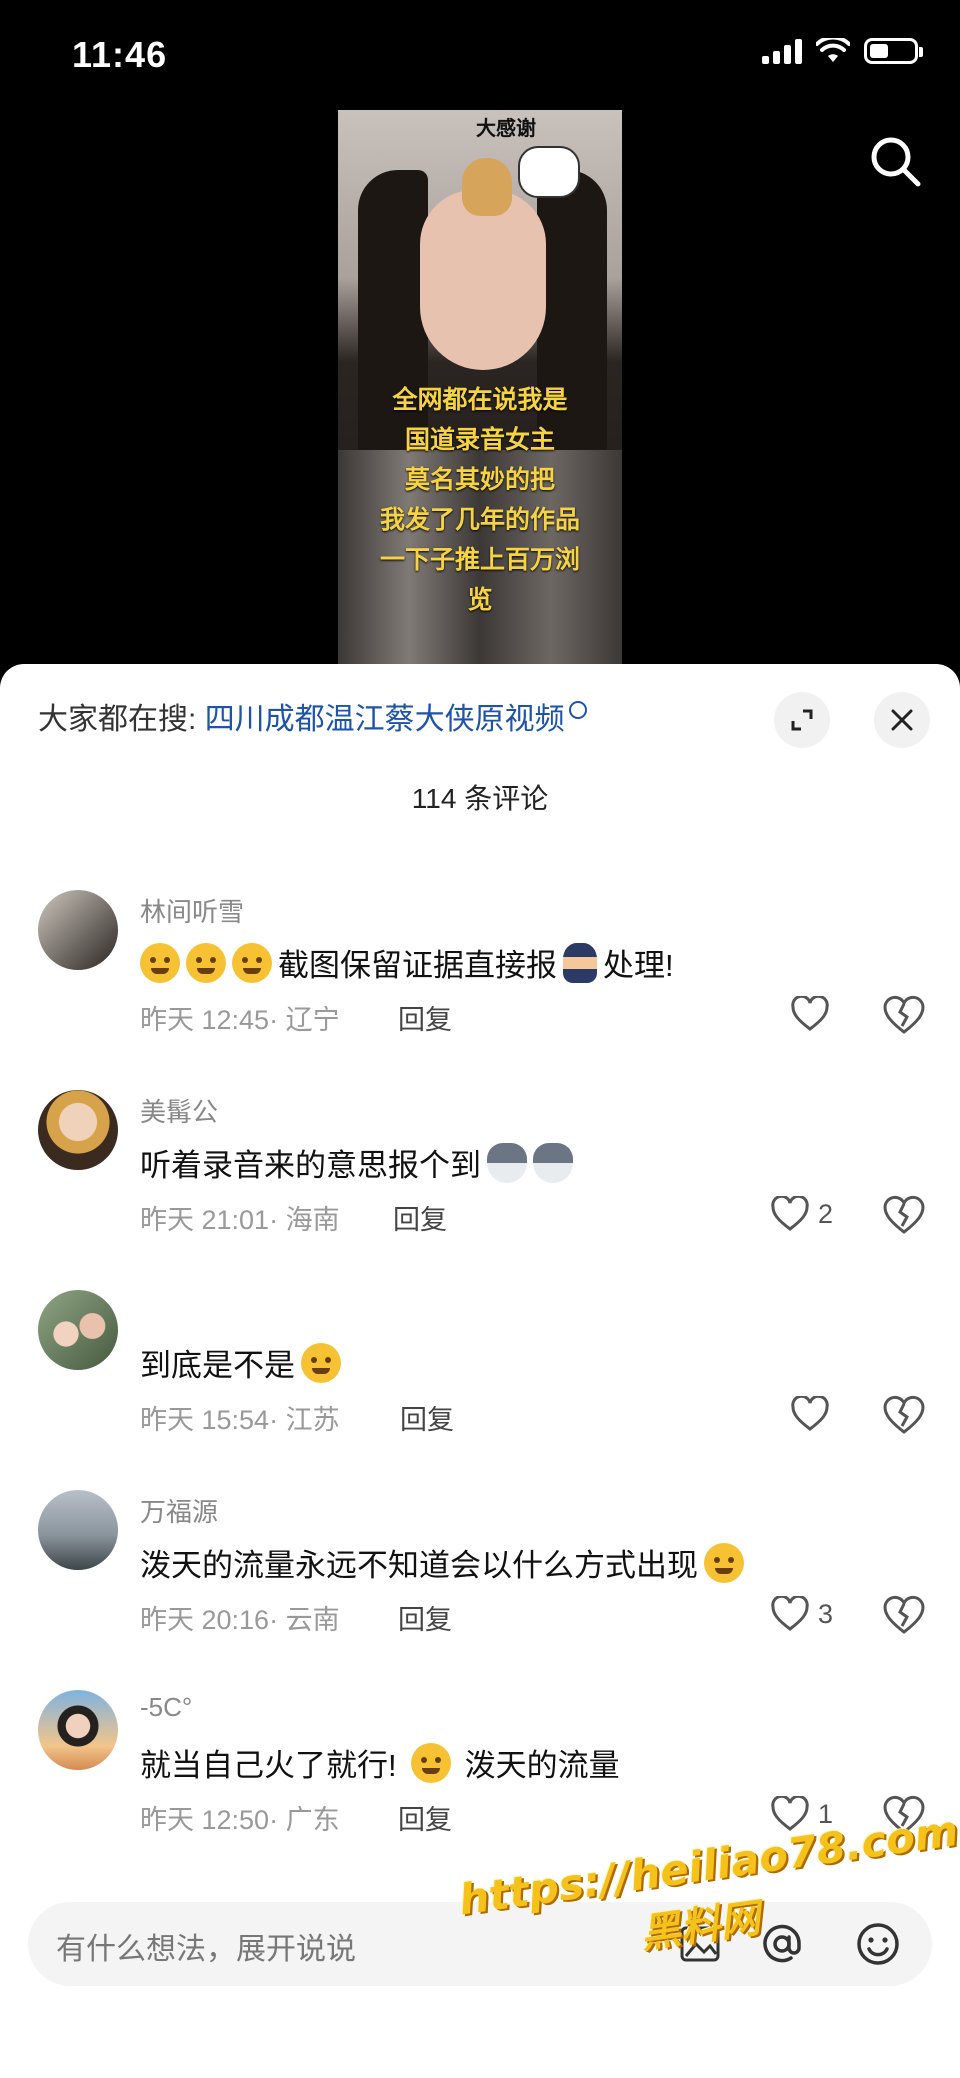 This screenshot has width=960, height=2078. I want to click on cellular-signal-icon, so click(782, 51).